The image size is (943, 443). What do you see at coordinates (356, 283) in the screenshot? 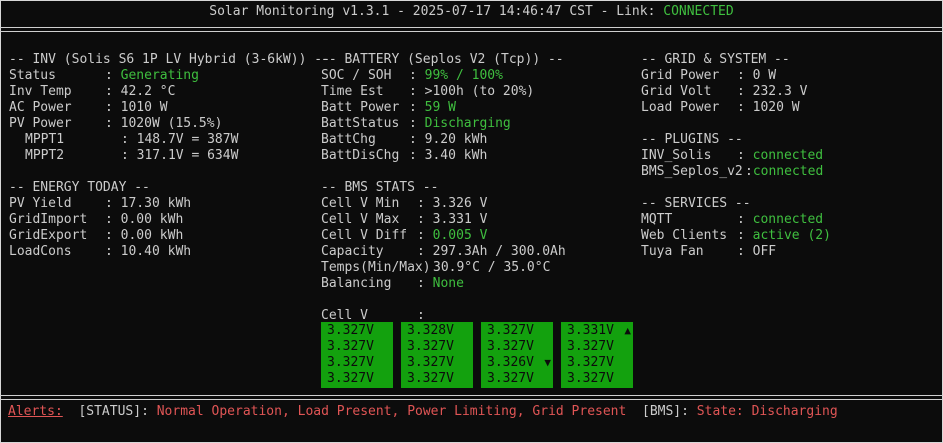
I see `bms-balancing-label: Balancing` at bounding box center [356, 283].